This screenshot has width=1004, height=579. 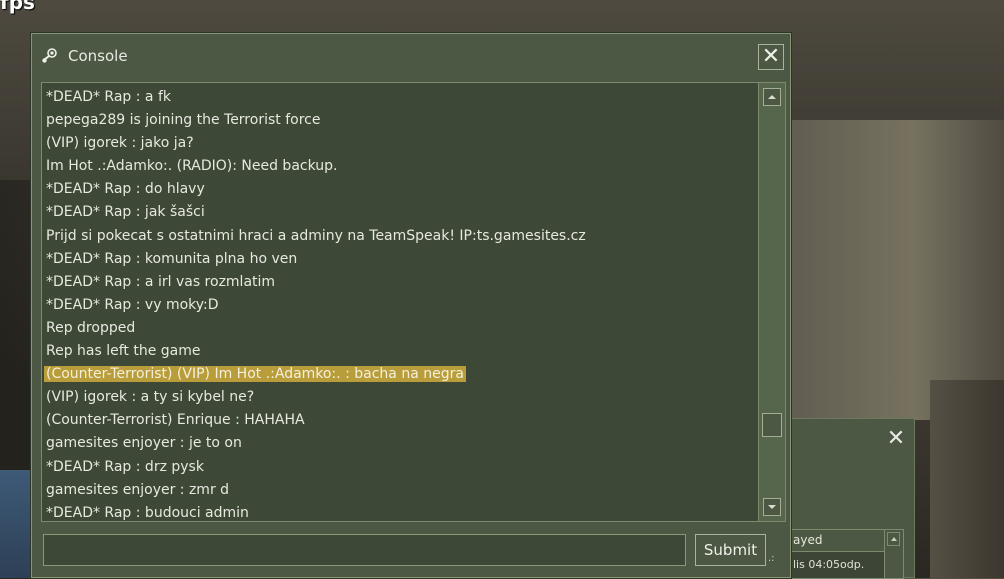 I want to click on submit-button: Submit, so click(x=730, y=550).